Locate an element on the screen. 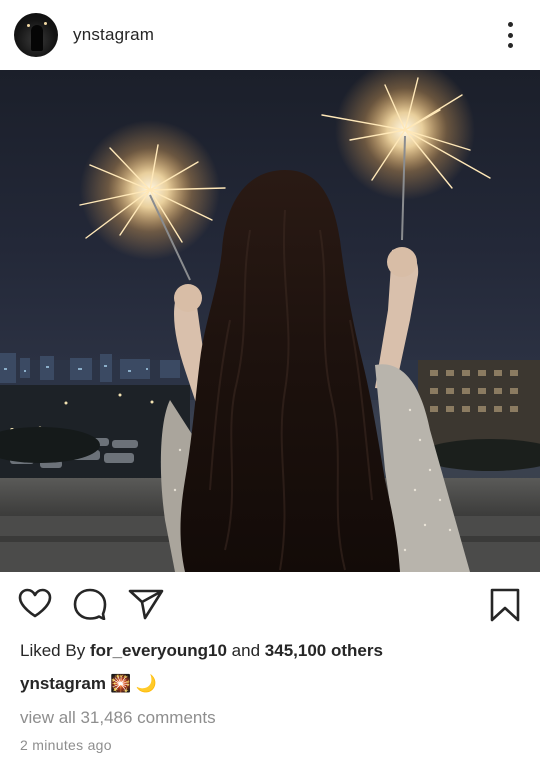  paper-plane-icon is located at coordinates (146, 604).